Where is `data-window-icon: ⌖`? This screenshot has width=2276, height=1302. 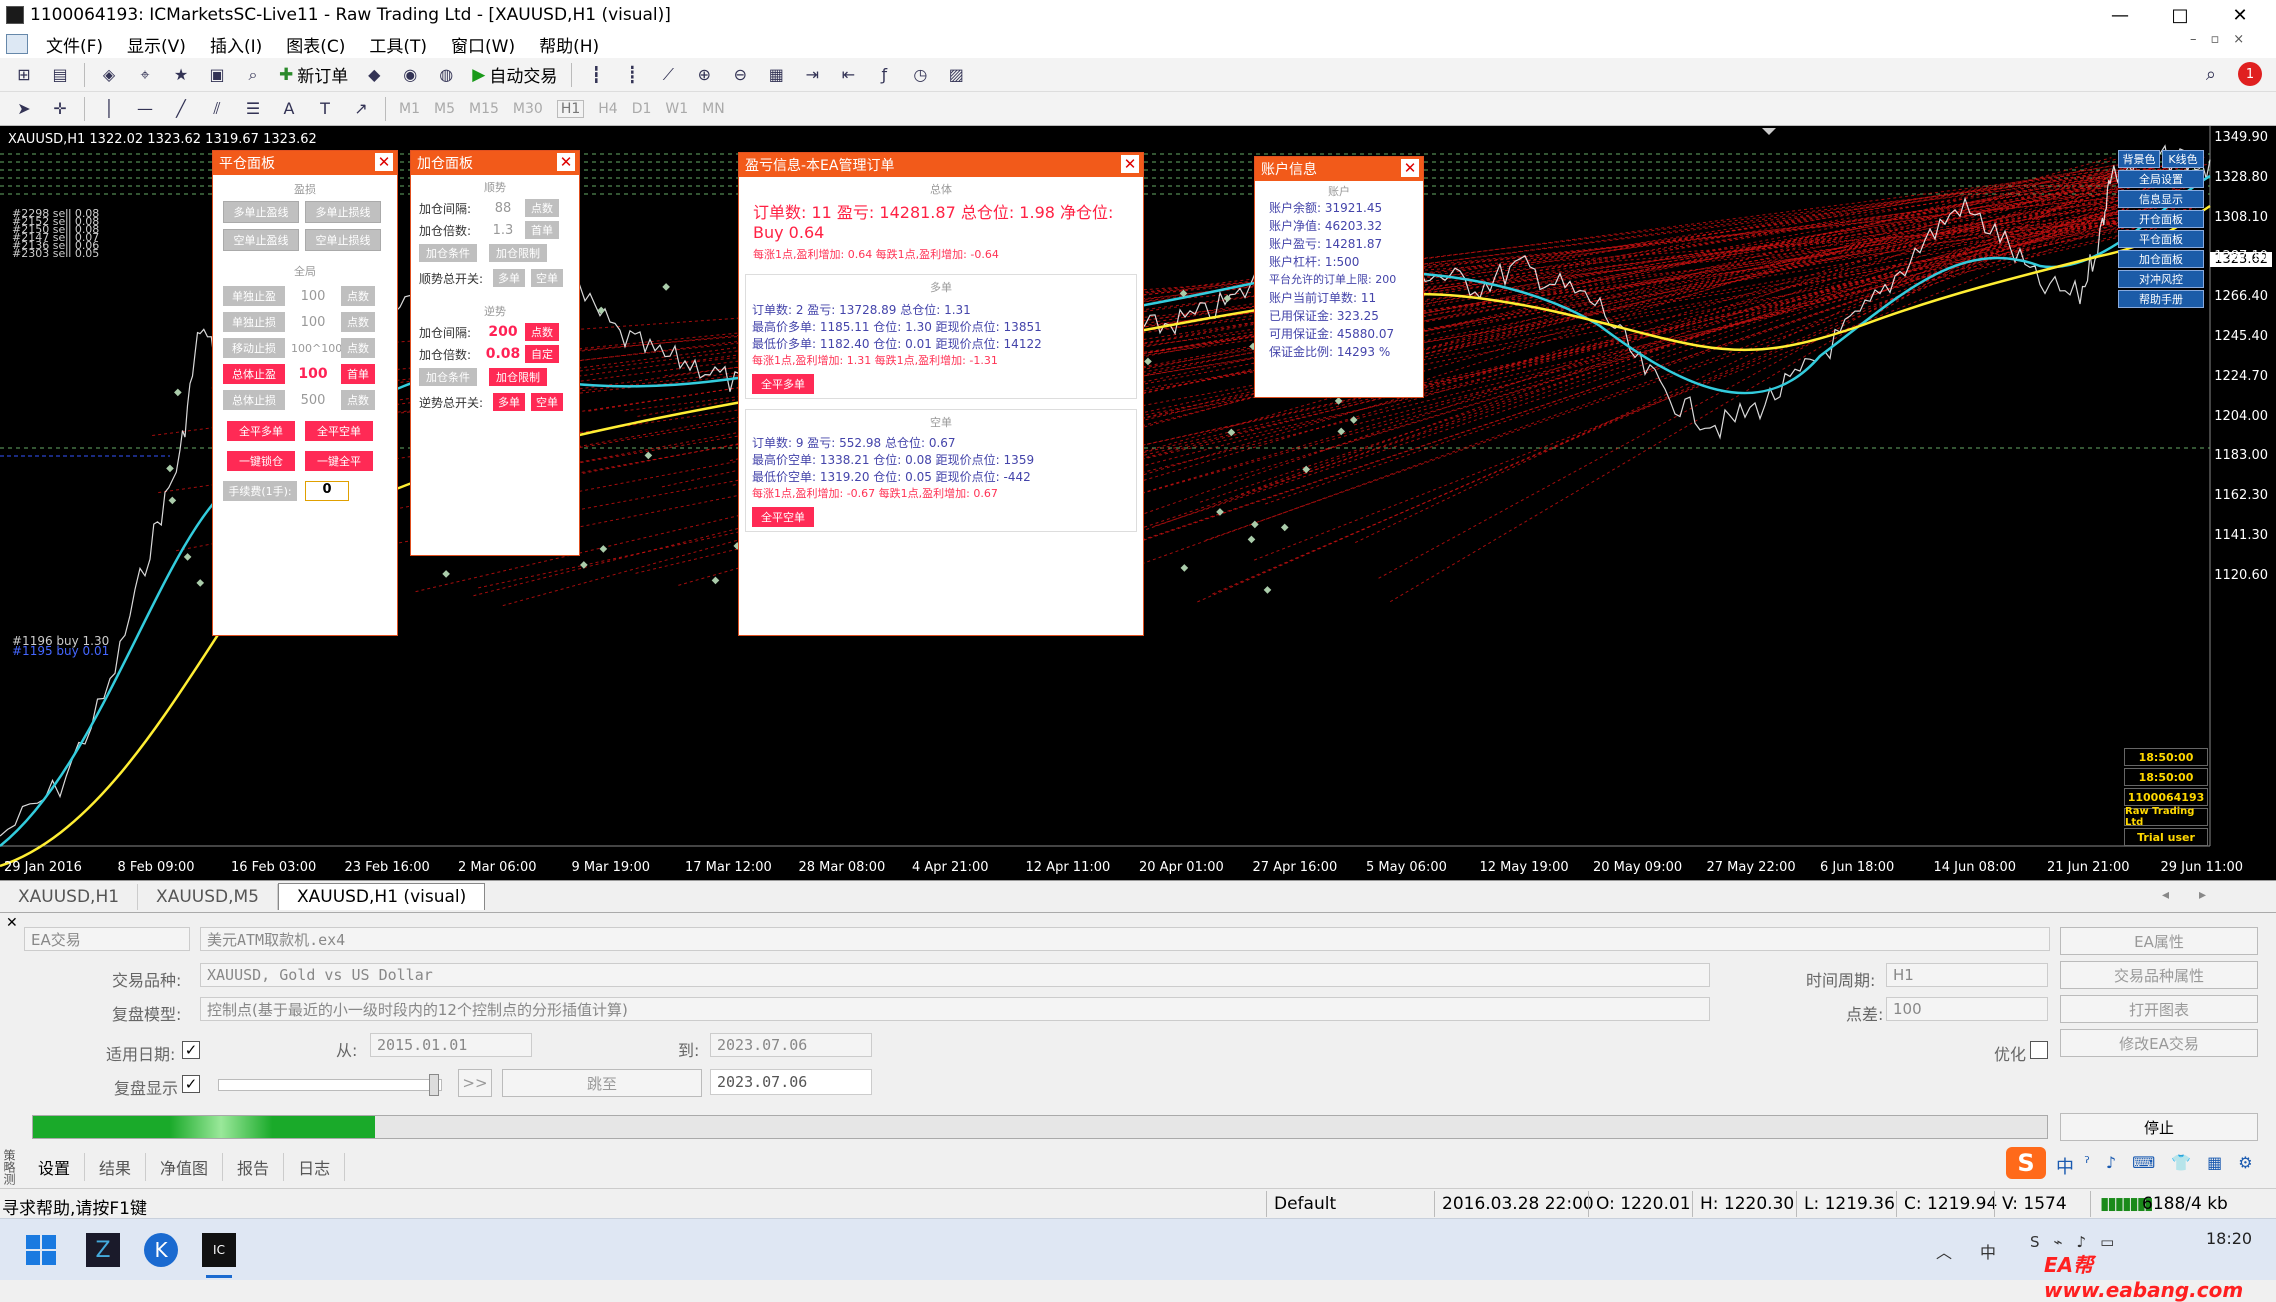
data-window-icon: ⌖ is located at coordinates (145, 75).